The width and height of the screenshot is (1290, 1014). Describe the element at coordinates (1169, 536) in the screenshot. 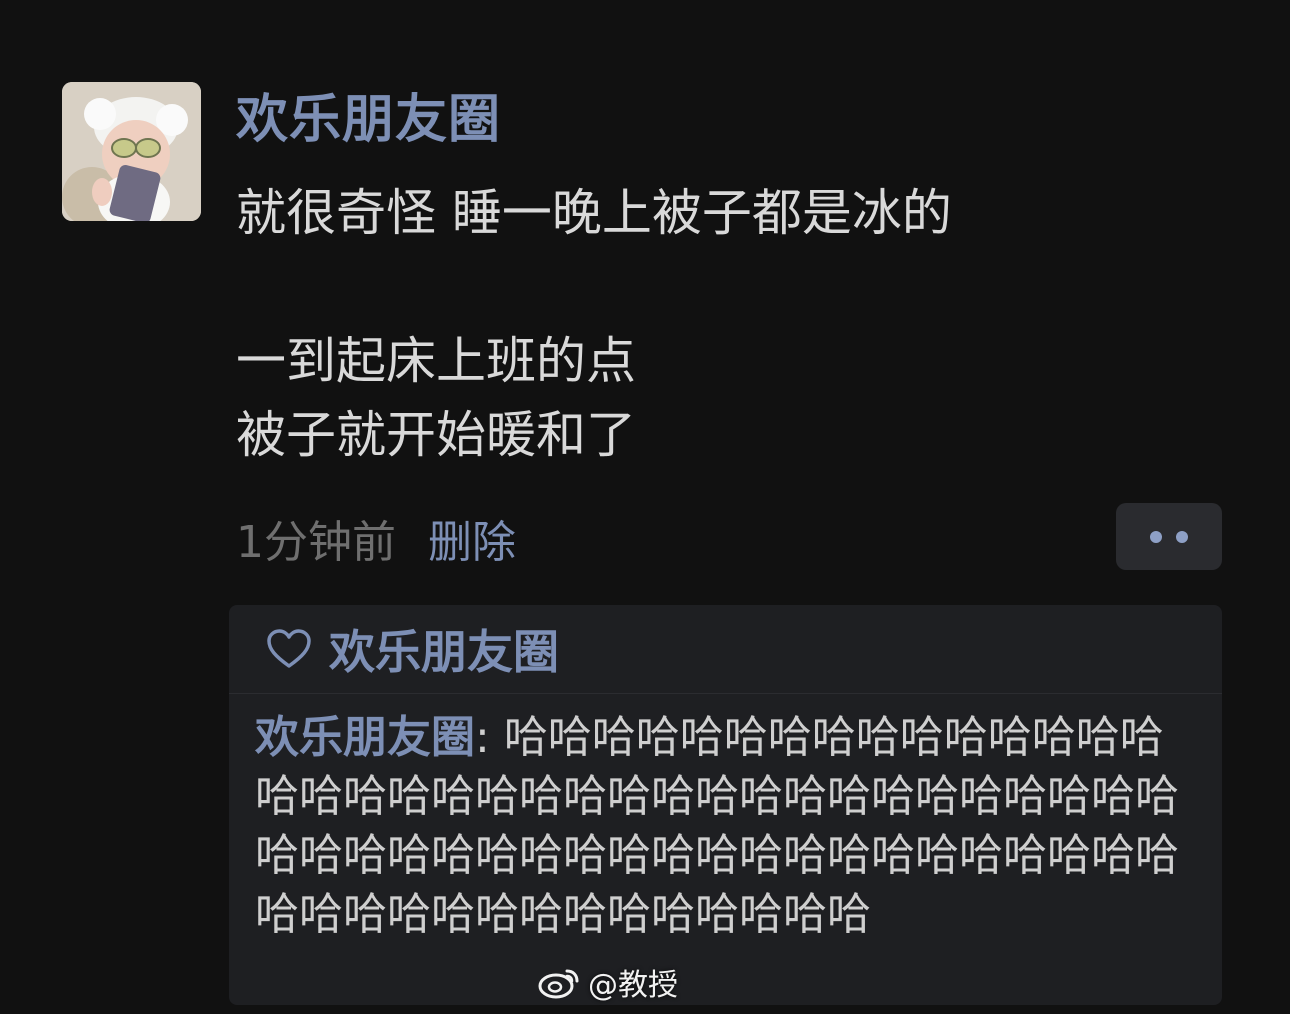

I see `more-actions-button` at that location.